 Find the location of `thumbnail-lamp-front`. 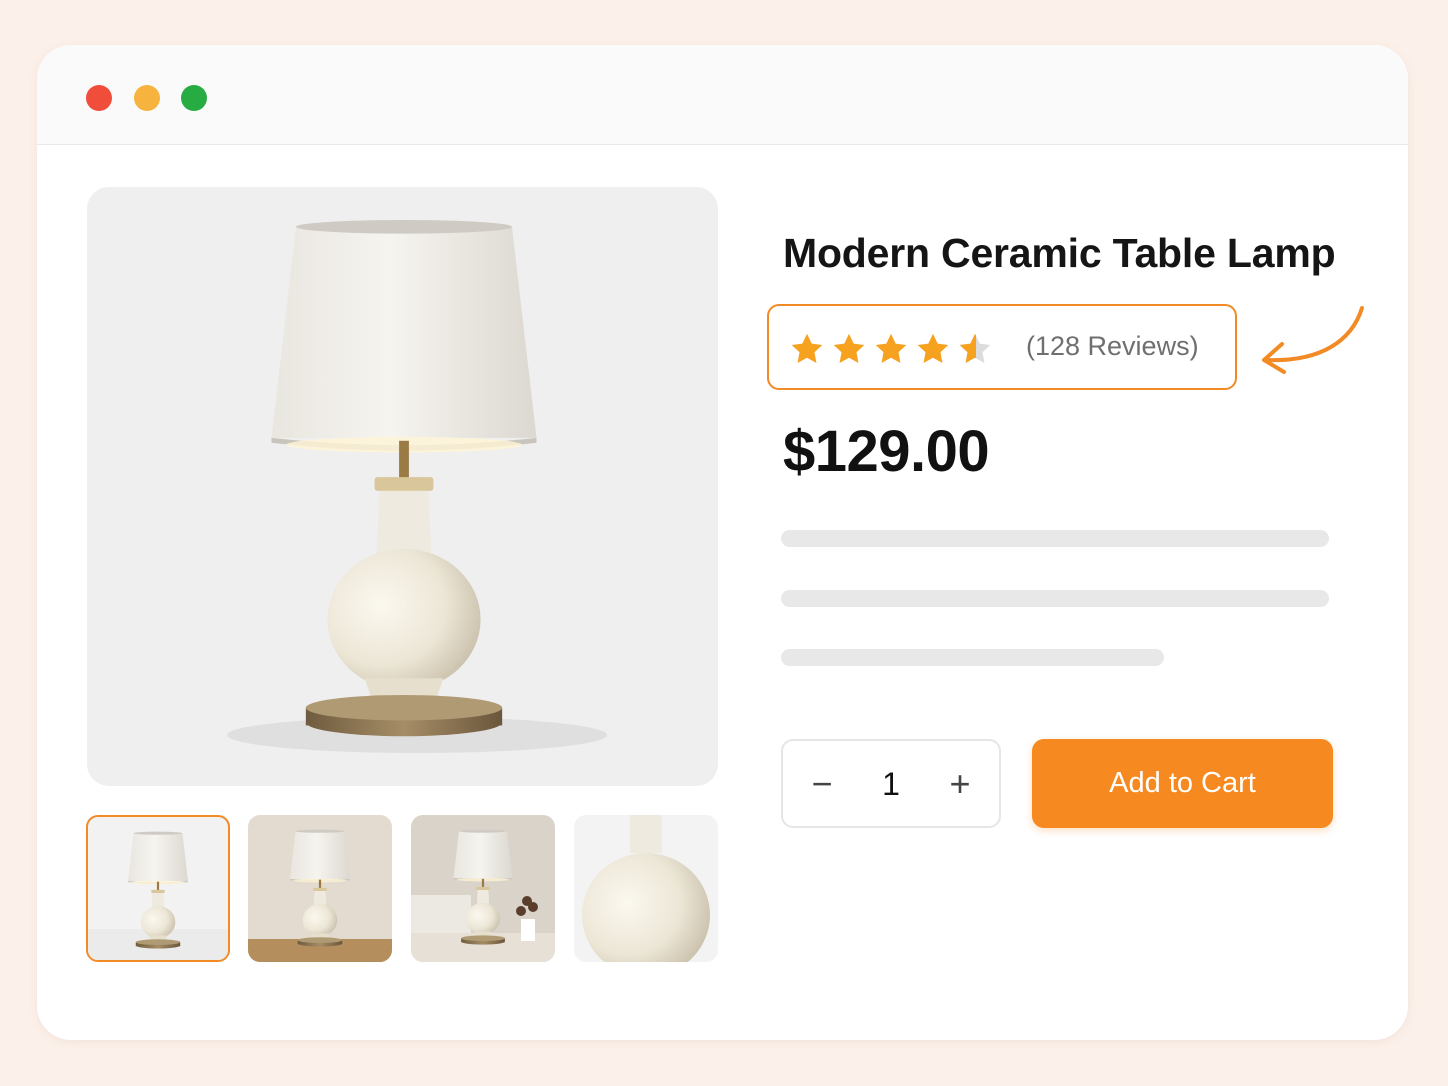

thumbnail-lamp-front is located at coordinates (158, 888).